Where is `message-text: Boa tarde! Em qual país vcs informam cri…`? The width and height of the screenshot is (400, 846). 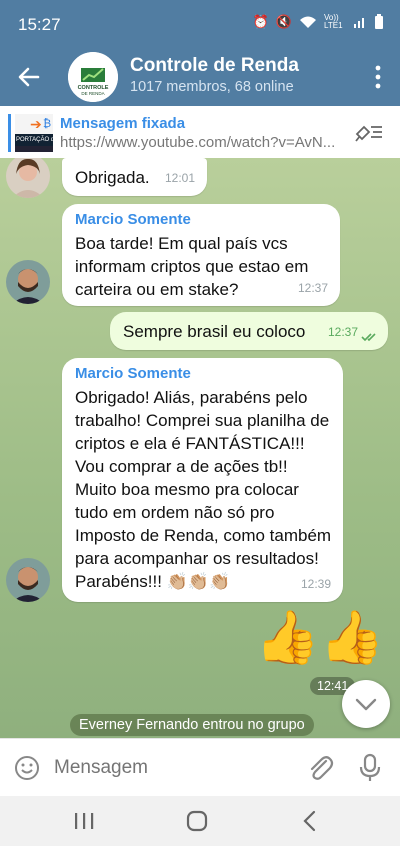 message-text: Boa tarde! Em qual país vcs informam cri… is located at coordinates (192, 266).